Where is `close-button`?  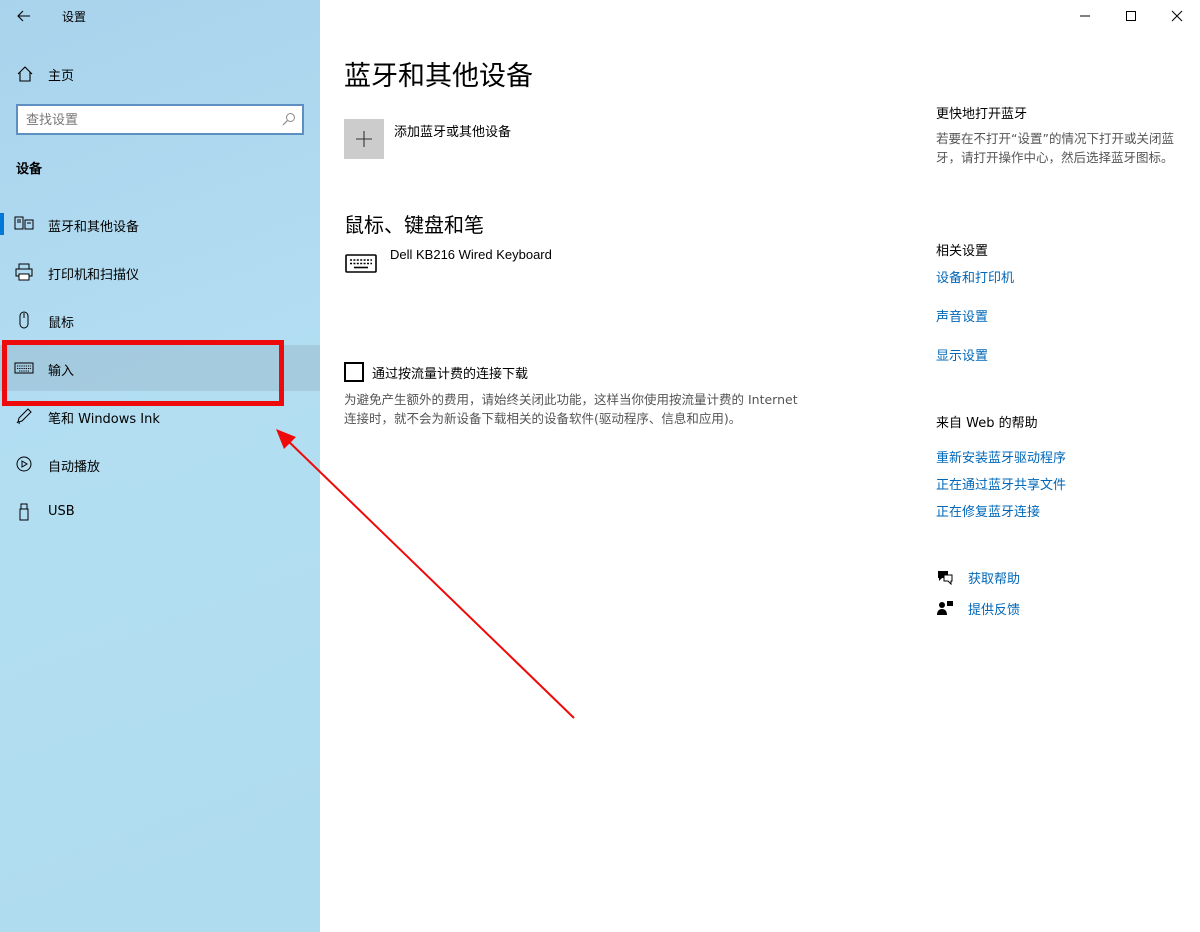 close-button is located at coordinates (1177, 16).